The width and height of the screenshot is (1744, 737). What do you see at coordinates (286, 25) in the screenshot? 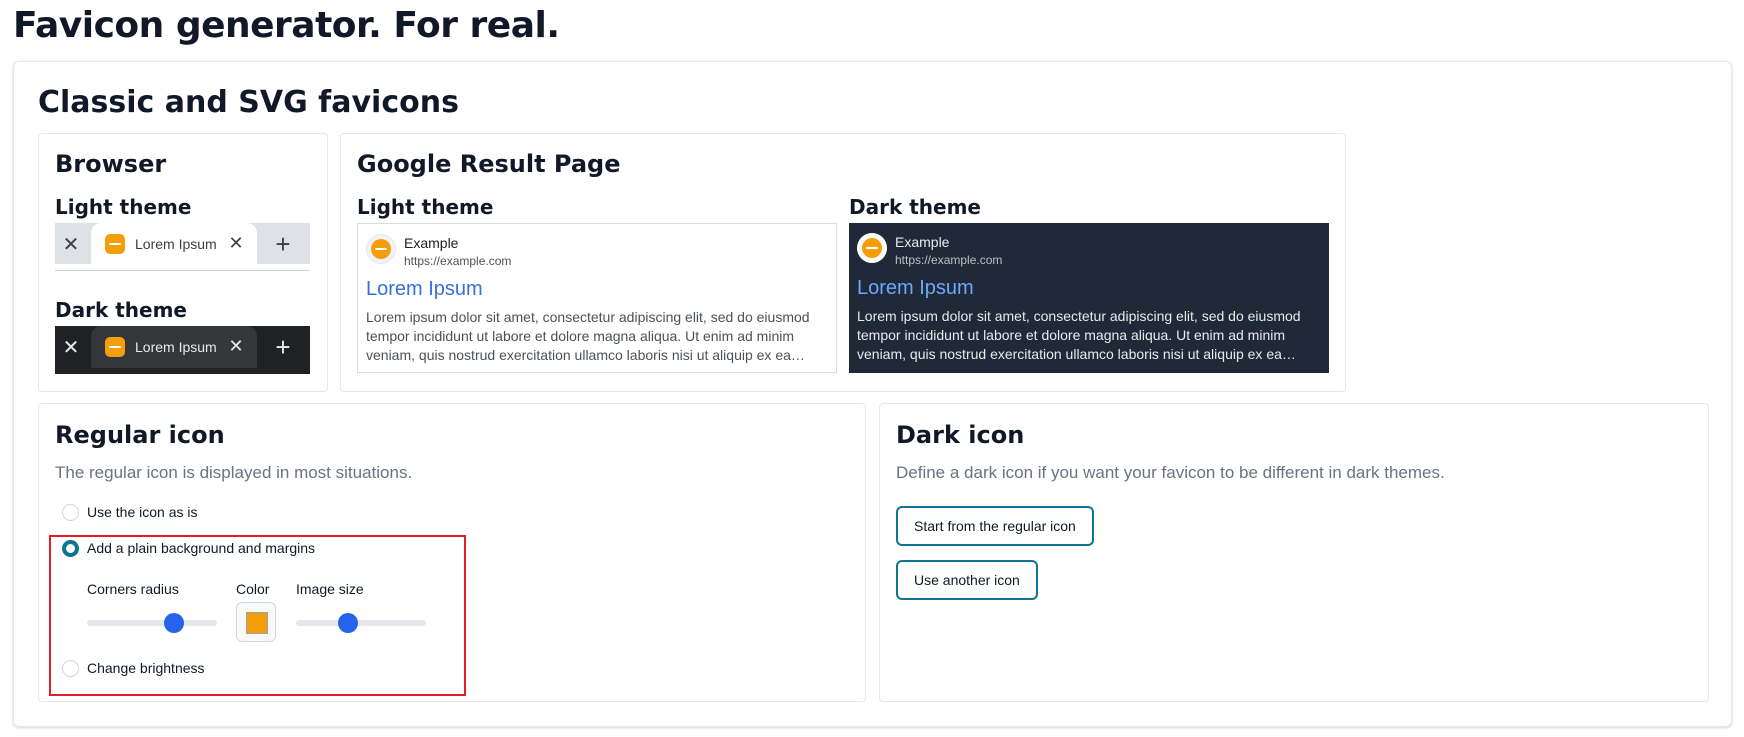
I see `page-title: Favicon generator. For real.` at bounding box center [286, 25].